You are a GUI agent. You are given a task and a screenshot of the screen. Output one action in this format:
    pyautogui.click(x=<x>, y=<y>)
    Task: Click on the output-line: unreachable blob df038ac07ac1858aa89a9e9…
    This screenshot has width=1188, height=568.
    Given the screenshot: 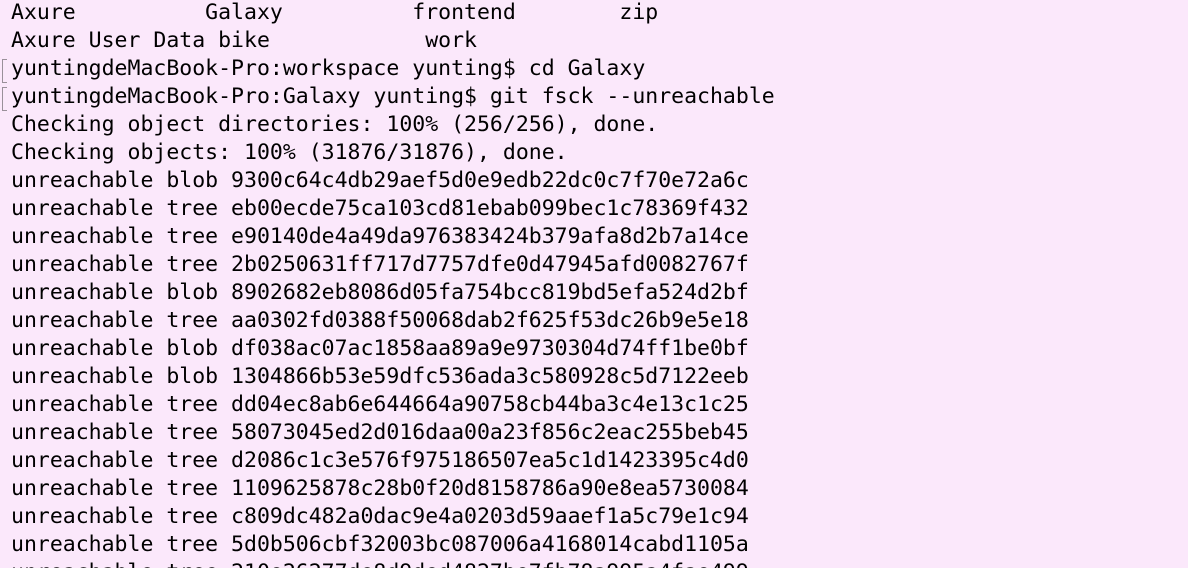 What is the action you would take?
    pyautogui.click(x=380, y=348)
    